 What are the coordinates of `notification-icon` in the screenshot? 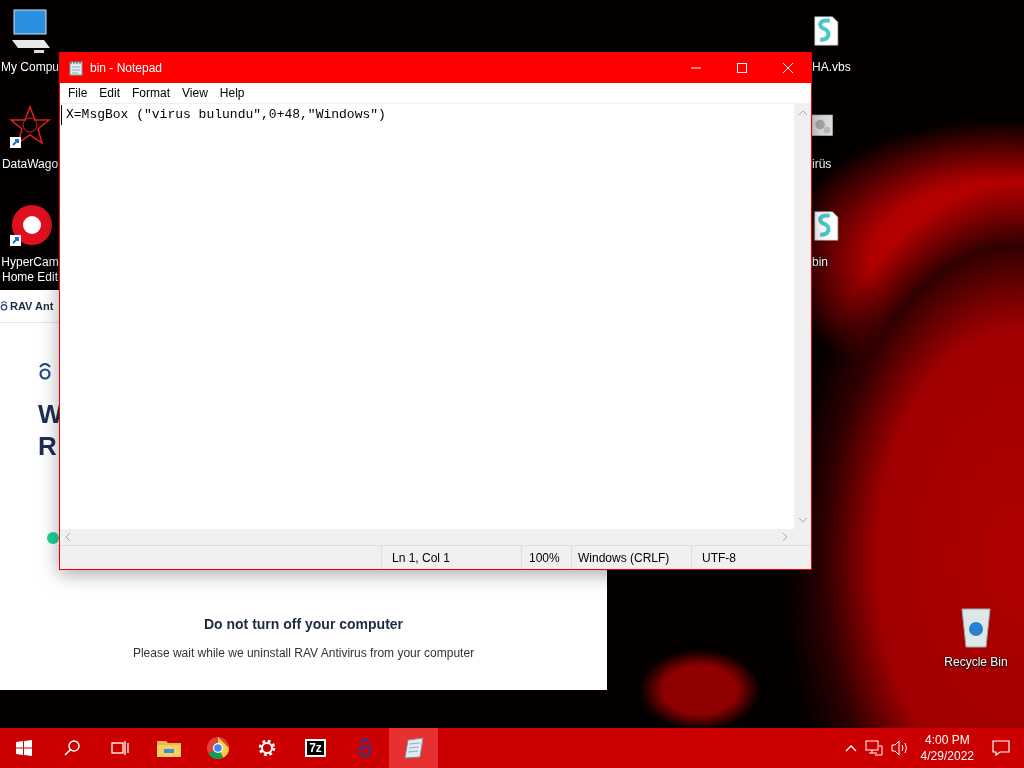 It's located at (1001, 748).